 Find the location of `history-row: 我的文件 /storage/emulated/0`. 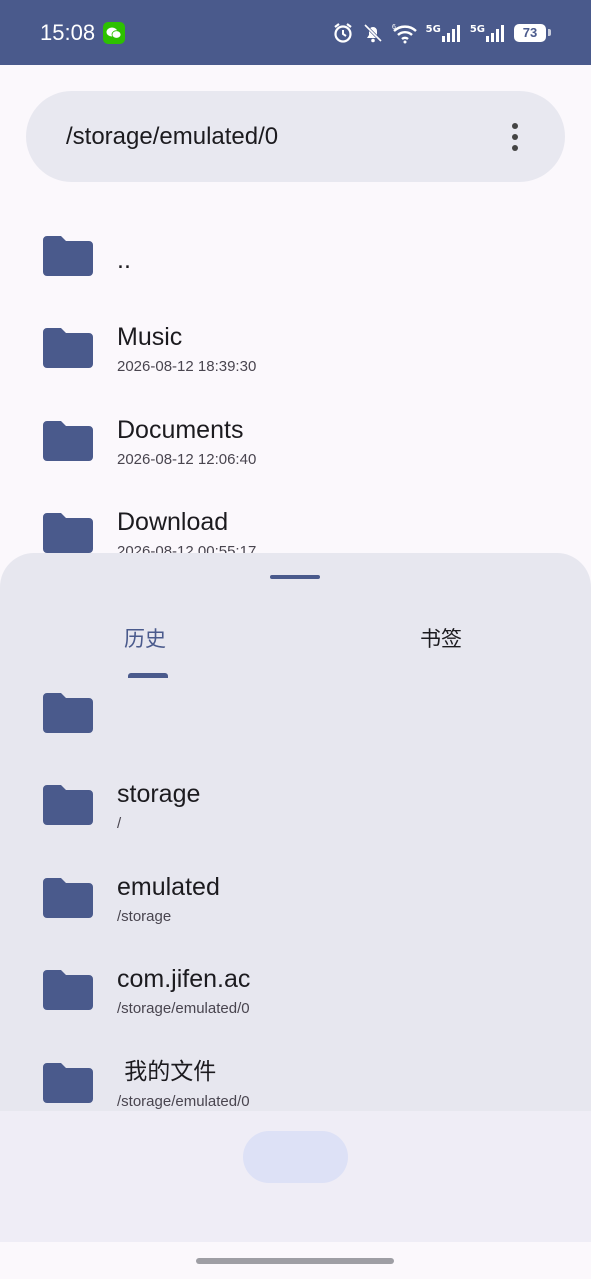

history-row: 我的文件 /storage/emulated/0 is located at coordinates (295, 1074).